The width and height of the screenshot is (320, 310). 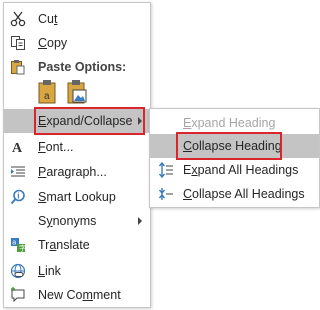 I want to click on menu-item-label: Synonyms, so click(x=67, y=221).